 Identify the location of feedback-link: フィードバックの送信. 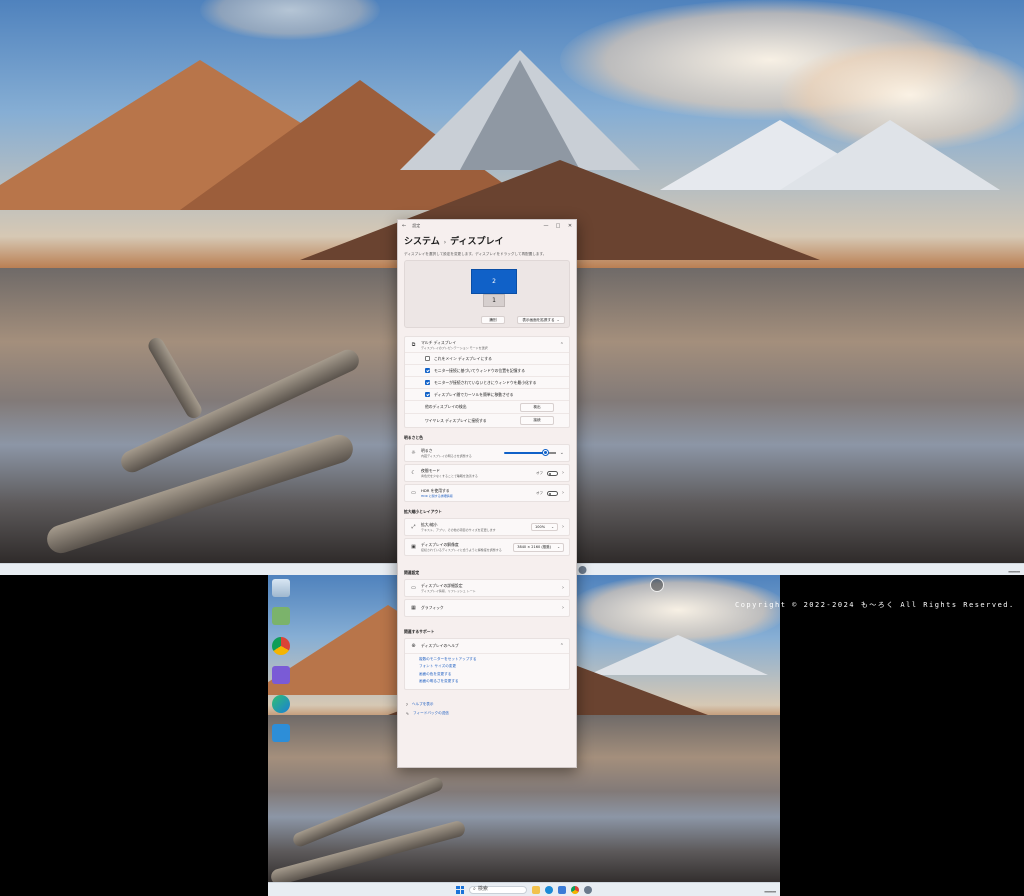
(431, 713).